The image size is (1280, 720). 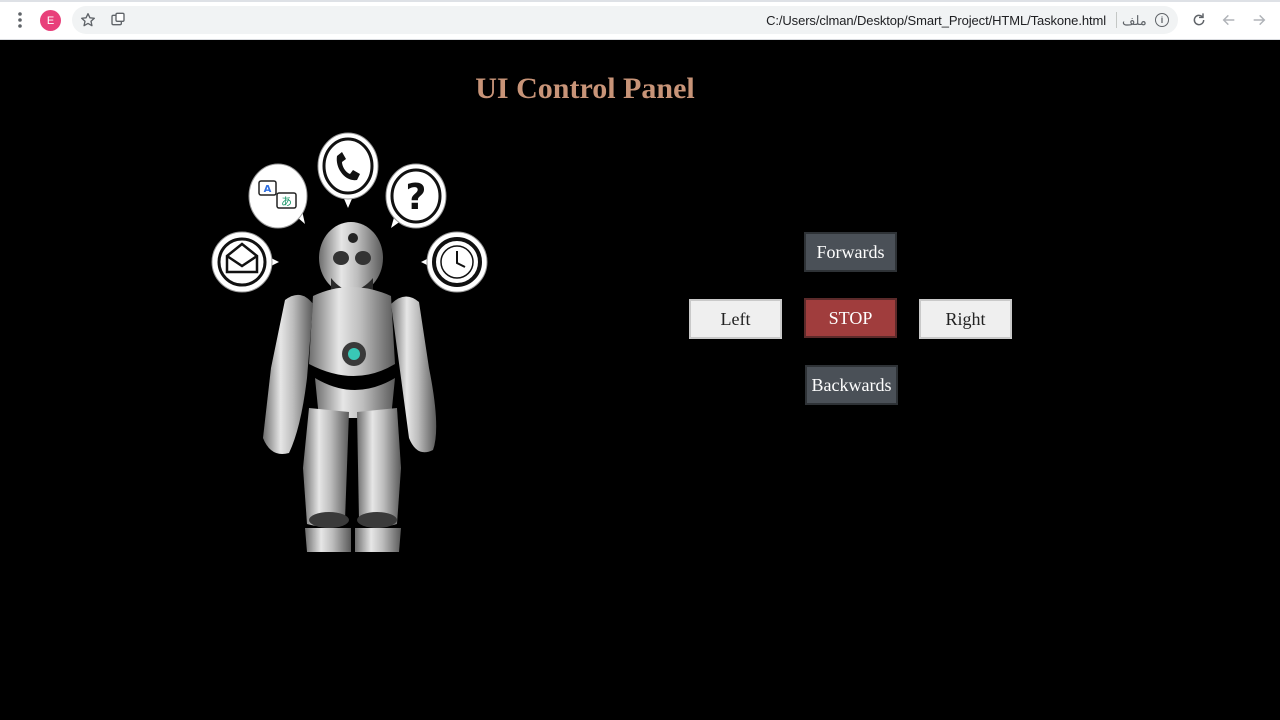 I want to click on star-icon, so click(x=88, y=20).